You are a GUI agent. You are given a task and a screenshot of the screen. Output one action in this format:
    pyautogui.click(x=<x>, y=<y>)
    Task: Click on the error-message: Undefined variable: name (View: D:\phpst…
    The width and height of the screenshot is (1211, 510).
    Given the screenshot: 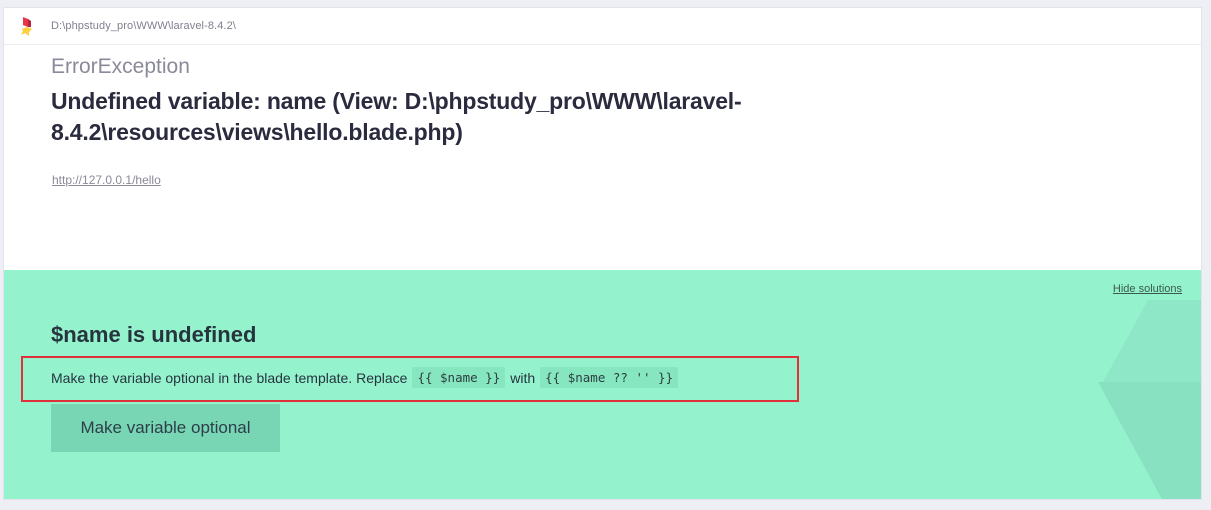 What is the action you would take?
    pyautogui.click(x=396, y=116)
    